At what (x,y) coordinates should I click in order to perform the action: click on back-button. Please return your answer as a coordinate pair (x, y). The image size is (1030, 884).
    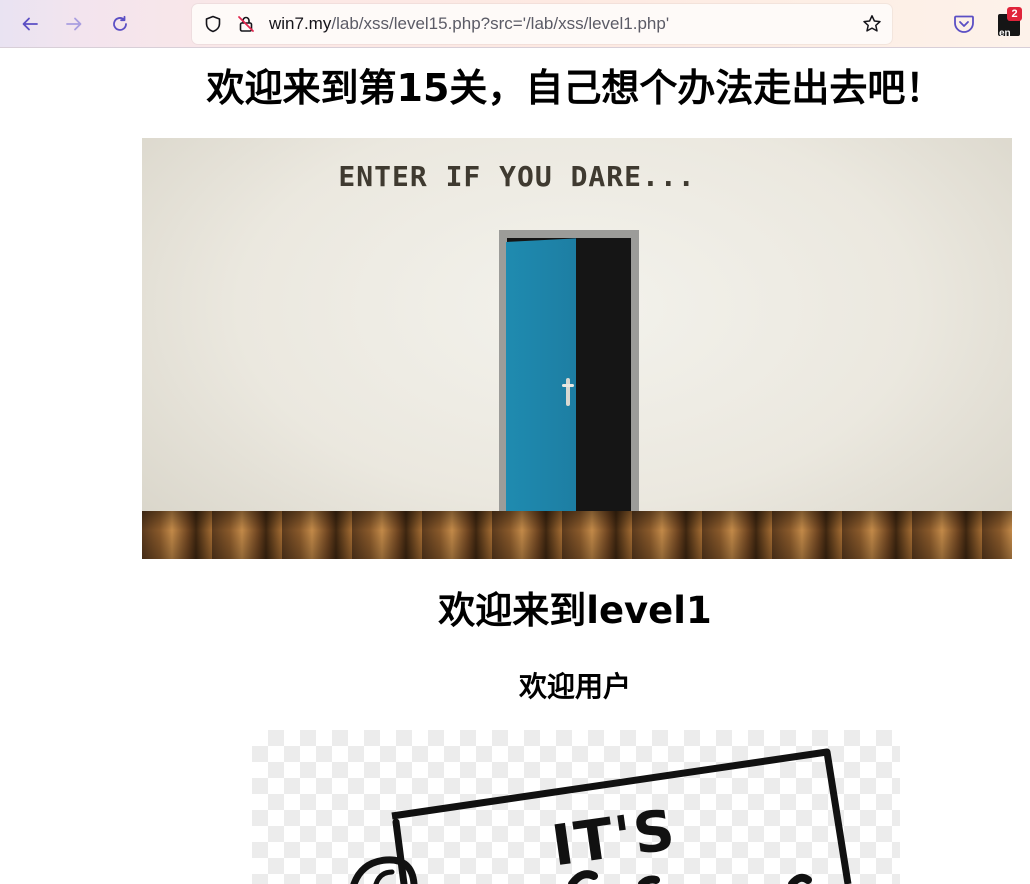
    Looking at the image, I should click on (30, 24).